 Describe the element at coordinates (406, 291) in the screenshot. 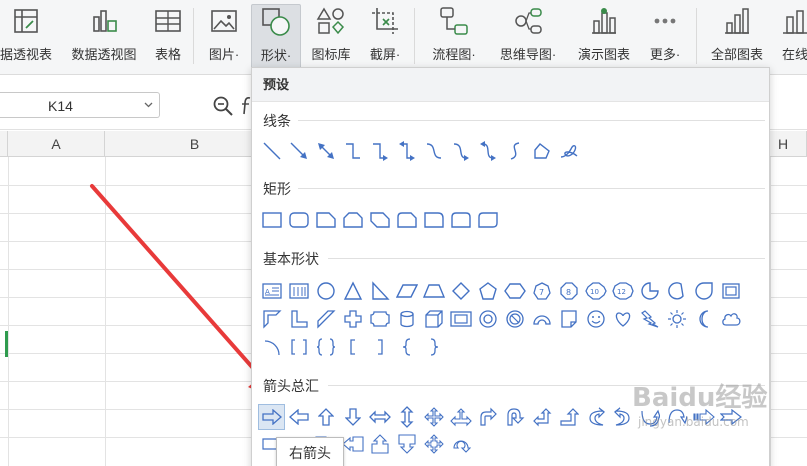

I see `parallelogram-shape` at that location.